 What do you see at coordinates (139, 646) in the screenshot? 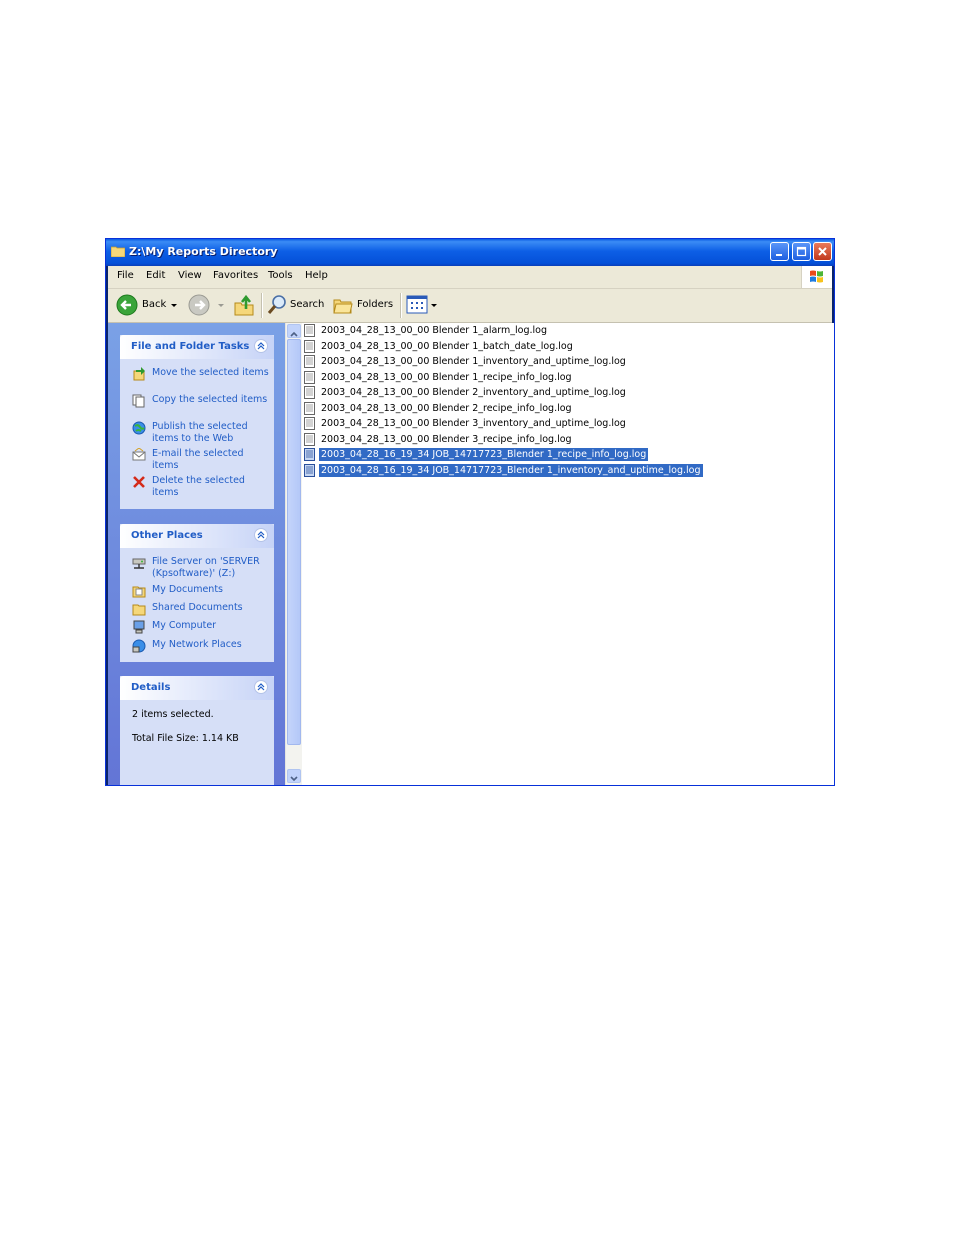
I see `network-places-icon` at bounding box center [139, 646].